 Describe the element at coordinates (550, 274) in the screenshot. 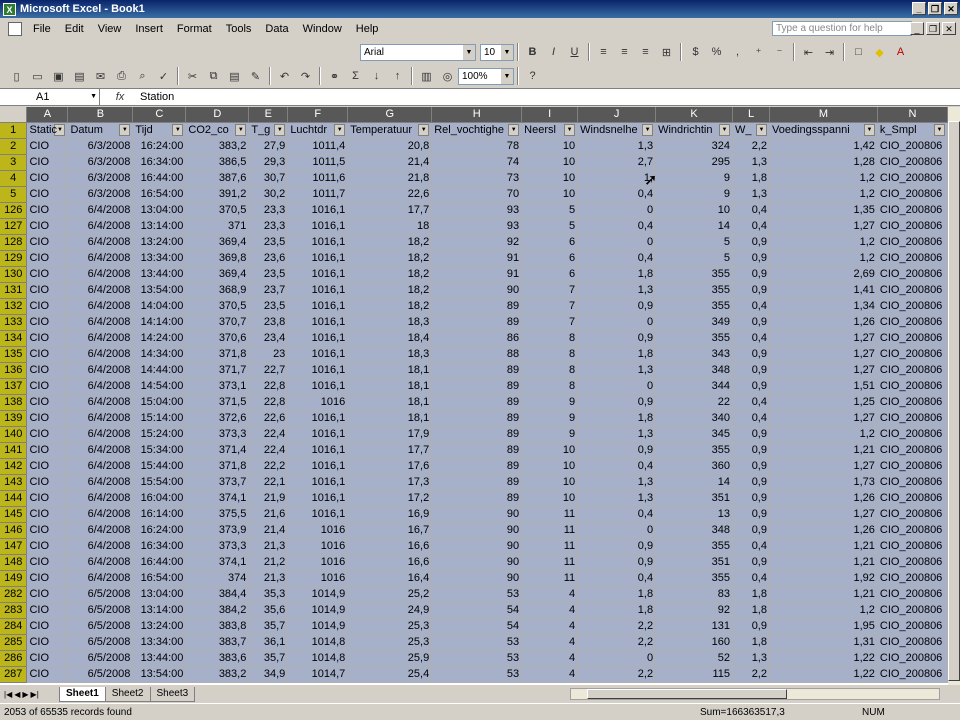

I see `cell: 6` at that location.